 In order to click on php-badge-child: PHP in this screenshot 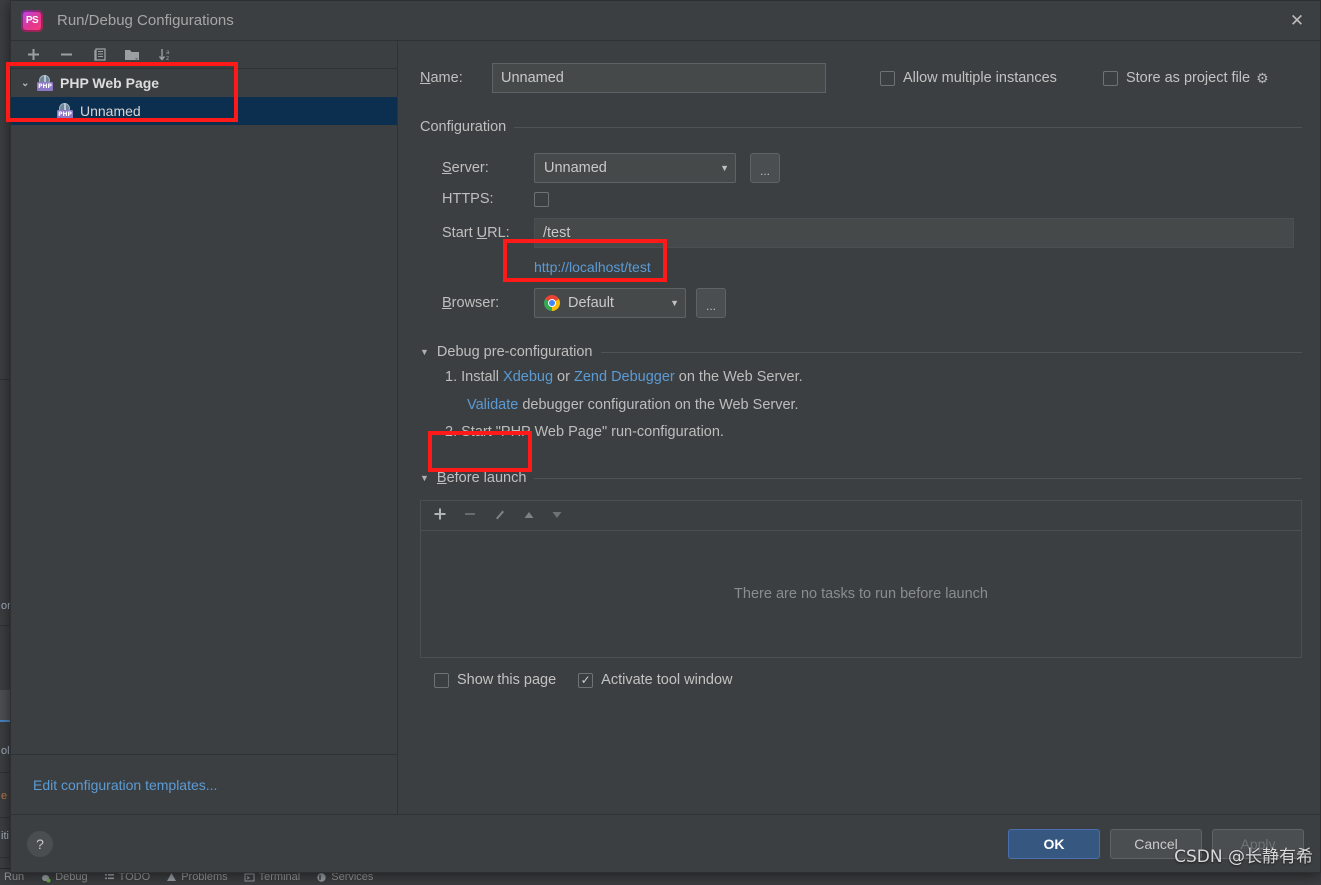, I will do `click(65, 114)`.